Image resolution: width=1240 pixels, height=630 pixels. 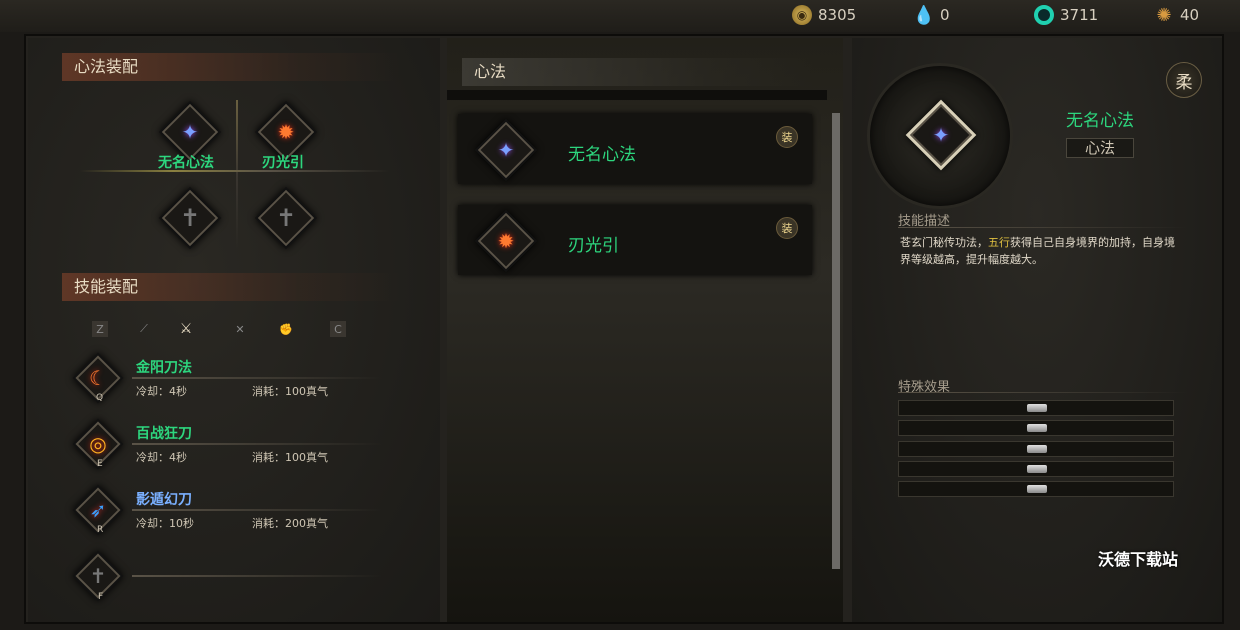 What do you see at coordinates (290, 523) in the screenshot?
I see `skill-r-cost: 消耗：200真气` at bounding box center [290, 523].